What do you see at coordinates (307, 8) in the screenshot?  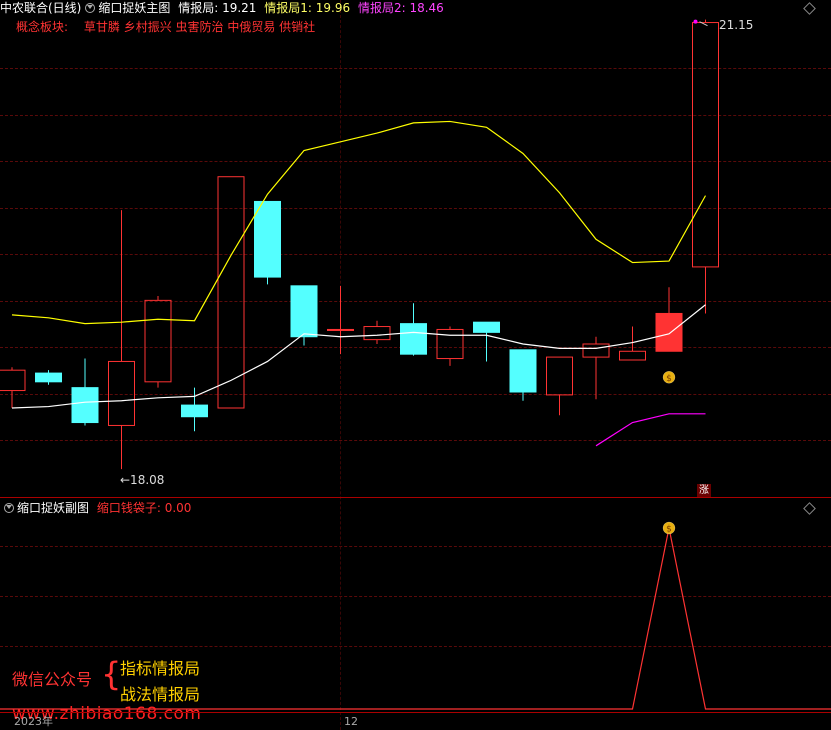 I see `legend-item: 情报局1: 19.96` at bounding box center [307, 8].